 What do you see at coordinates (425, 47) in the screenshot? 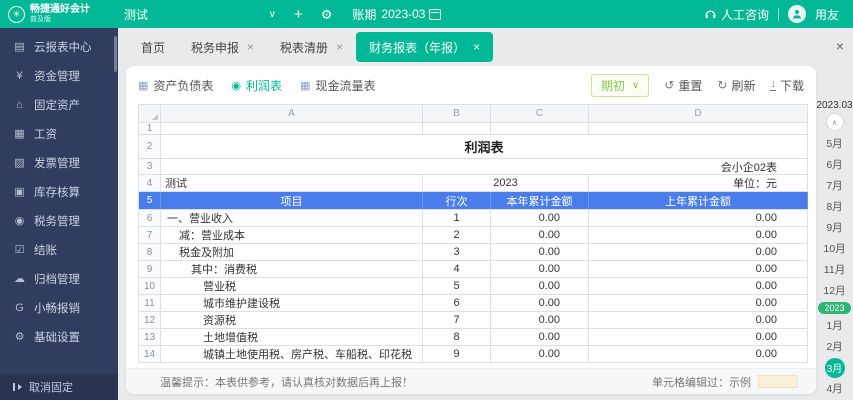
I see `tab-financial-statements: 财务报表（年报） ×` at bounding box center [425, 47].